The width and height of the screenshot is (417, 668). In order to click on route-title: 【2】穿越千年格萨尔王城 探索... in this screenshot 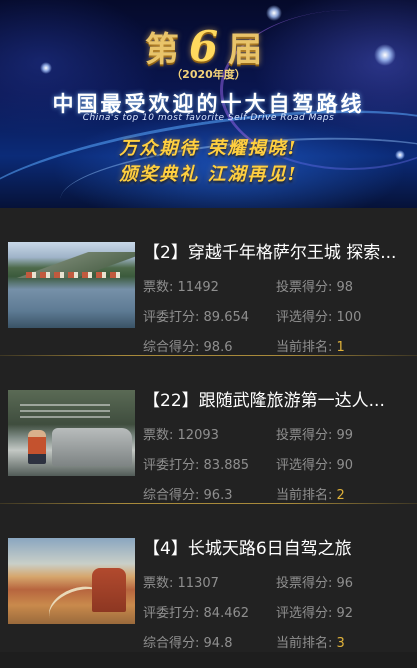, I will do `click(276, 253)`.